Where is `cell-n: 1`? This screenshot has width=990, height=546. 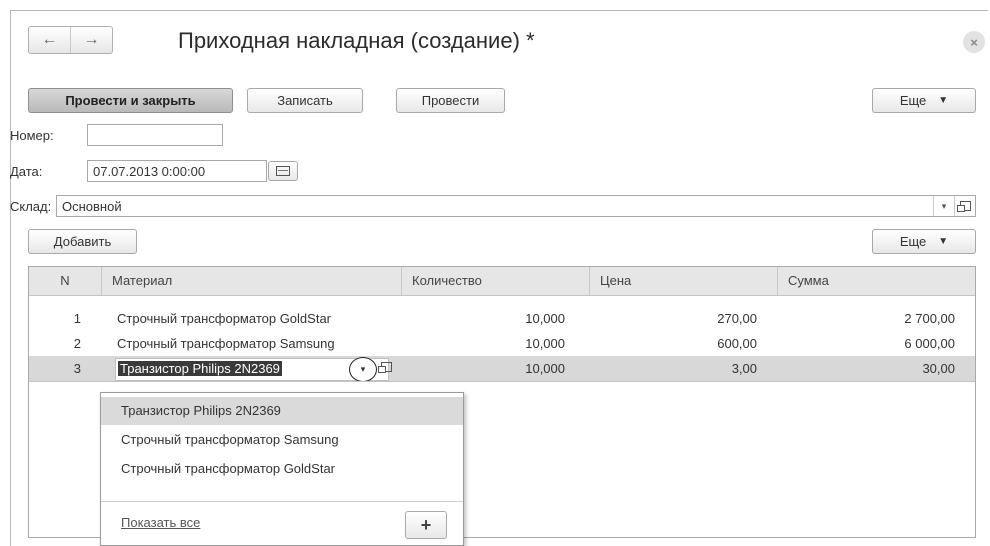
cell-n: 1 is located at coordinates (77, 318).